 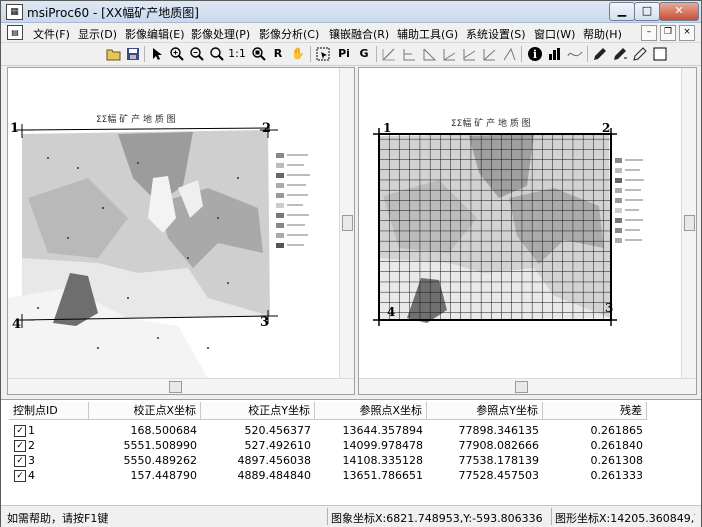 I want to click on right-vertical-scrollbar, so click(x=688, y=223).